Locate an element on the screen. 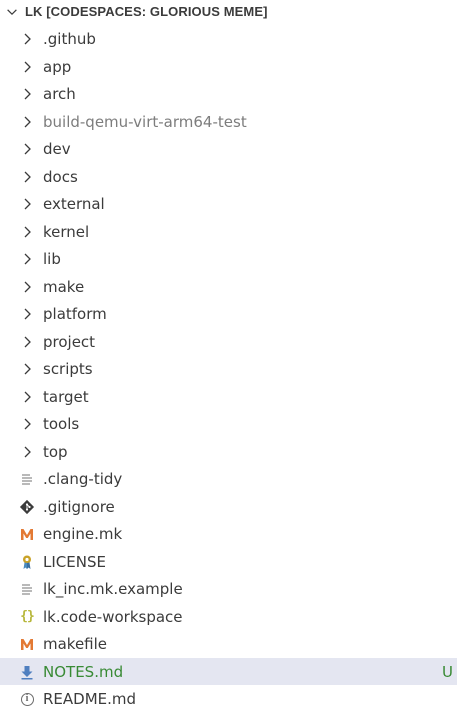  tree-item-label: README.md is located at coordinates (90, 699).